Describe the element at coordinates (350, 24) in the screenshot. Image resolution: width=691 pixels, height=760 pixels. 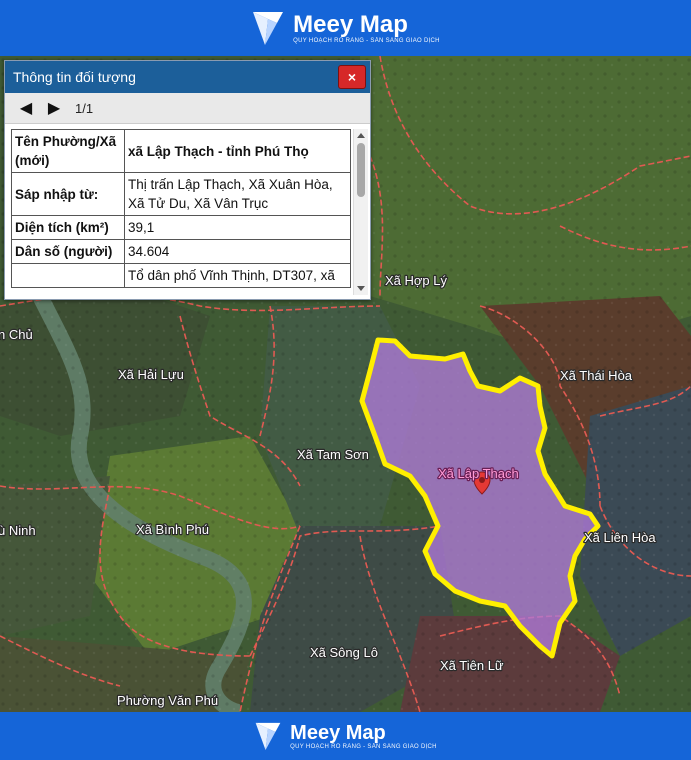
I see `brand-name: Meey Map` at that location.